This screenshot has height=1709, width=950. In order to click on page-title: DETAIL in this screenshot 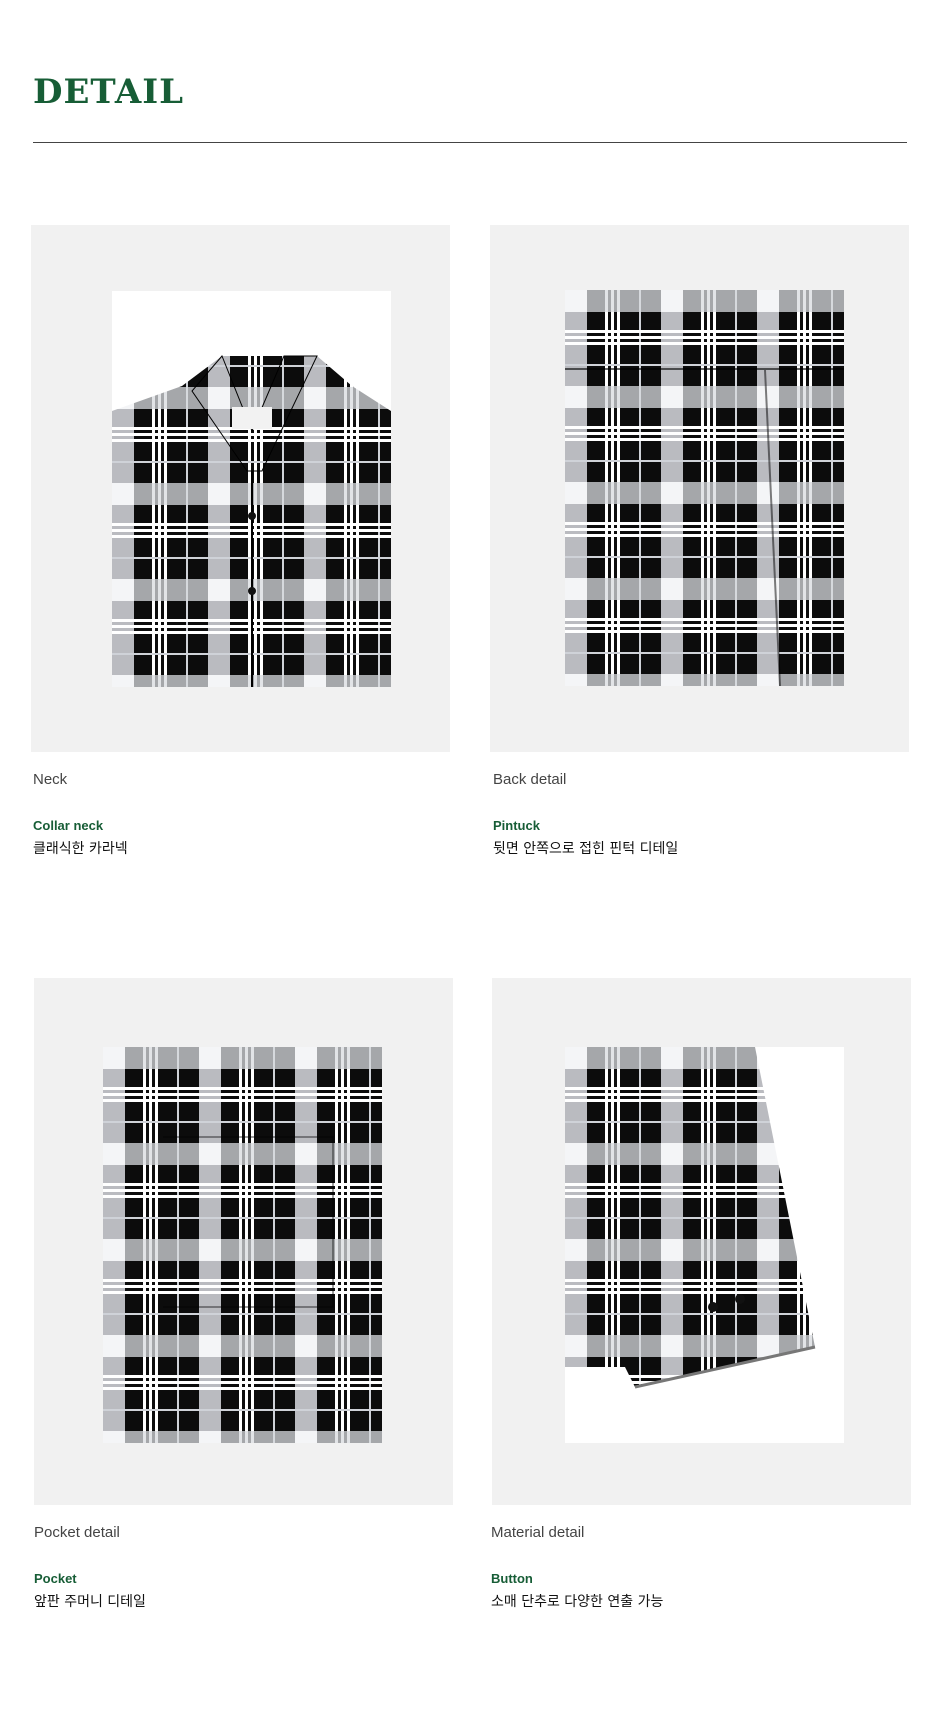, I will do `click(109, 92)`.